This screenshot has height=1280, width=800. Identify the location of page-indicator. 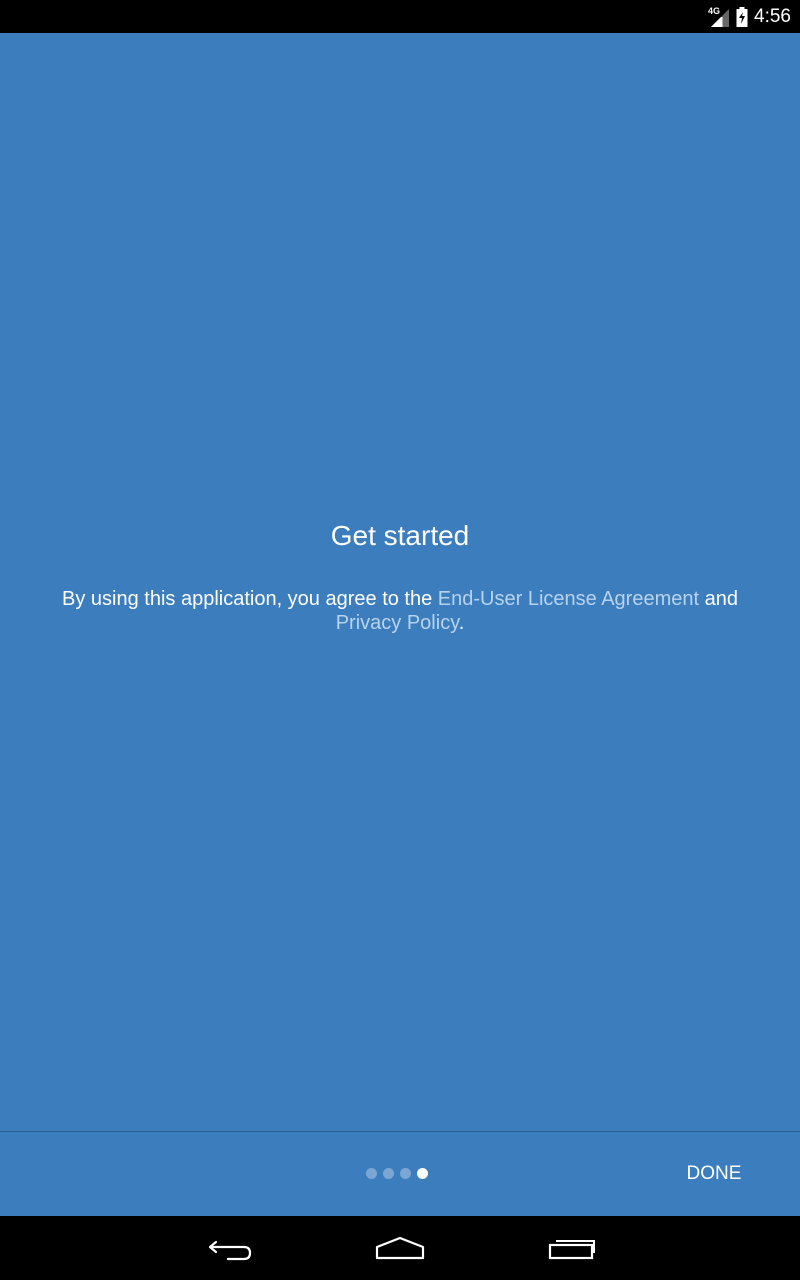
(397, 1173).